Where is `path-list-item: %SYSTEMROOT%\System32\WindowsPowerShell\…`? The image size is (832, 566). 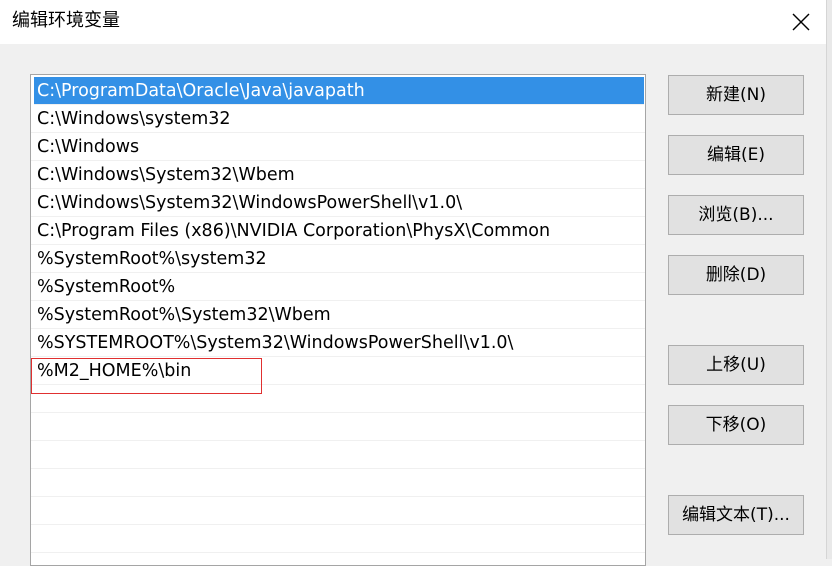
path-list-item: %SYSTEMROOT%\System32\WindowsPowerShell\… is located at coordinates (338, 343).